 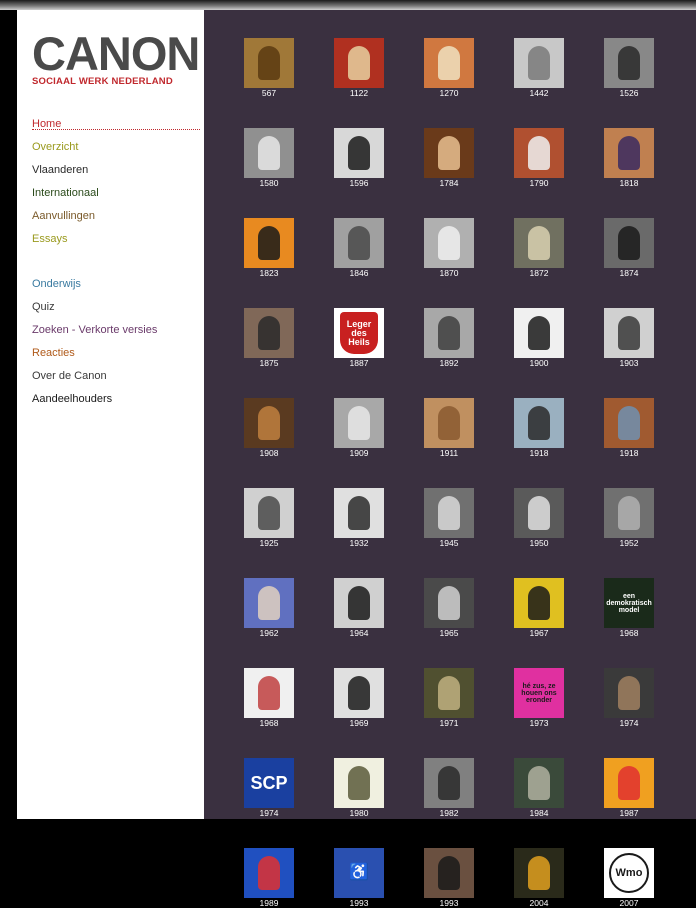 I want to click on canon-window-1892: 1892, so click(x=449, y=338).